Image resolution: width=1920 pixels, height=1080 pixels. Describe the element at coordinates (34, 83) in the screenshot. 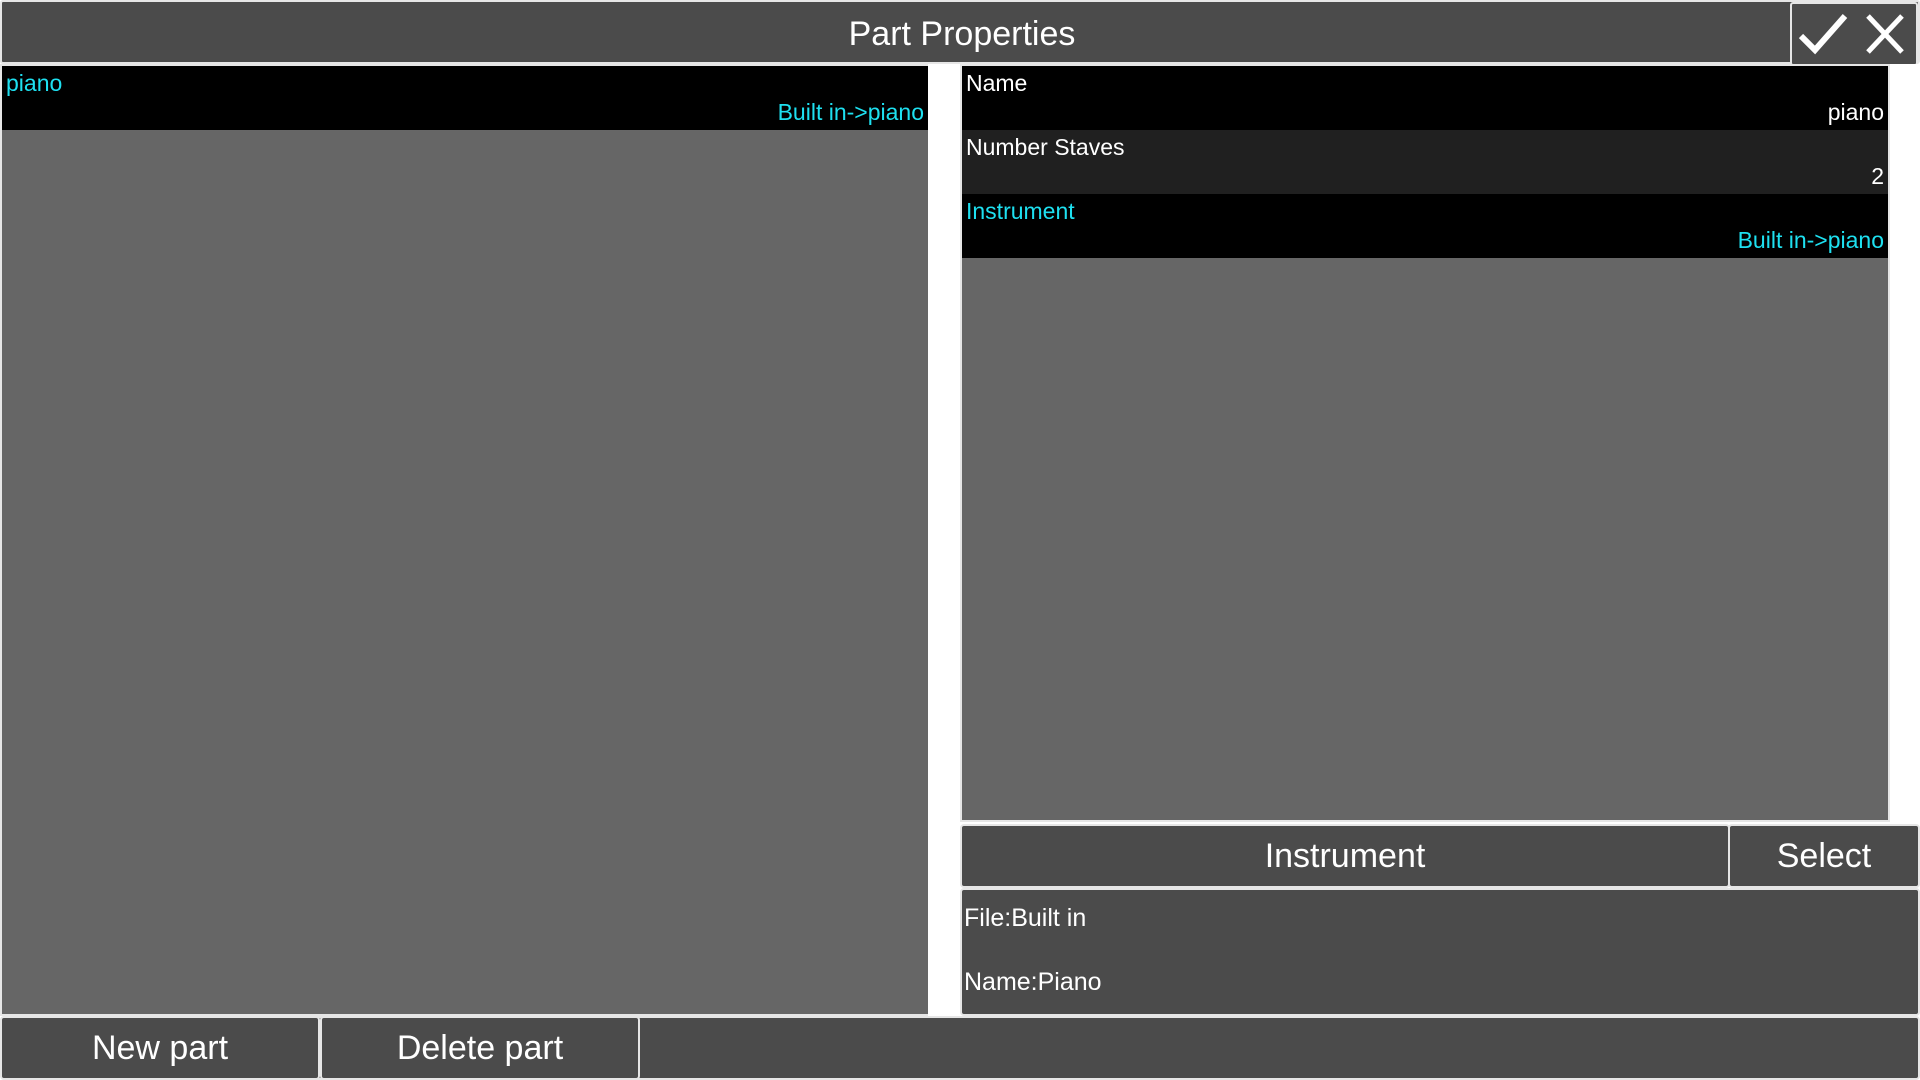

I see `part-name: piano` at that location.